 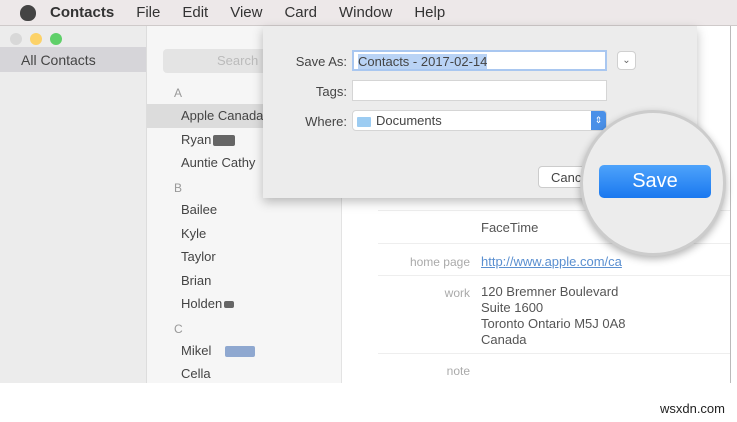 What do you see at coordinates (331, 91) in the screenshot?
I see `tags-label: Tags:` at bounding box center [331, 91].